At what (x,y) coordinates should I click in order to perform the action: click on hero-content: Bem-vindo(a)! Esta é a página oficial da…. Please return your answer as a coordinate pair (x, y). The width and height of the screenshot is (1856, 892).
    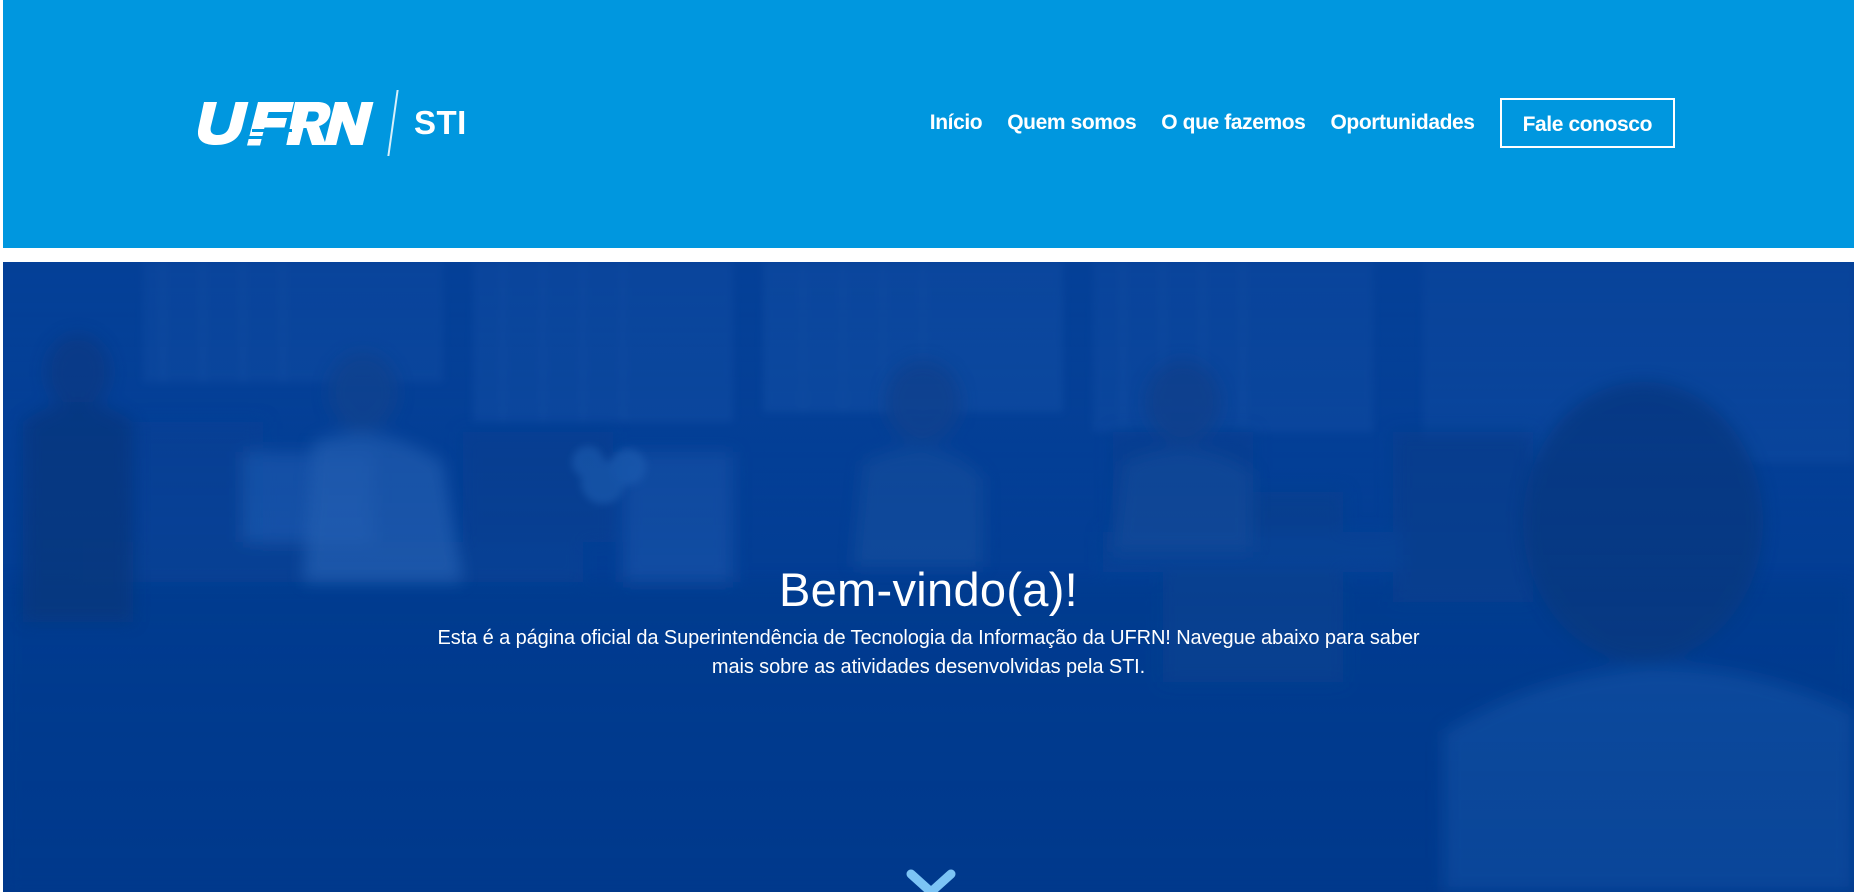
    Looking at the image, I should click on (928, 622).